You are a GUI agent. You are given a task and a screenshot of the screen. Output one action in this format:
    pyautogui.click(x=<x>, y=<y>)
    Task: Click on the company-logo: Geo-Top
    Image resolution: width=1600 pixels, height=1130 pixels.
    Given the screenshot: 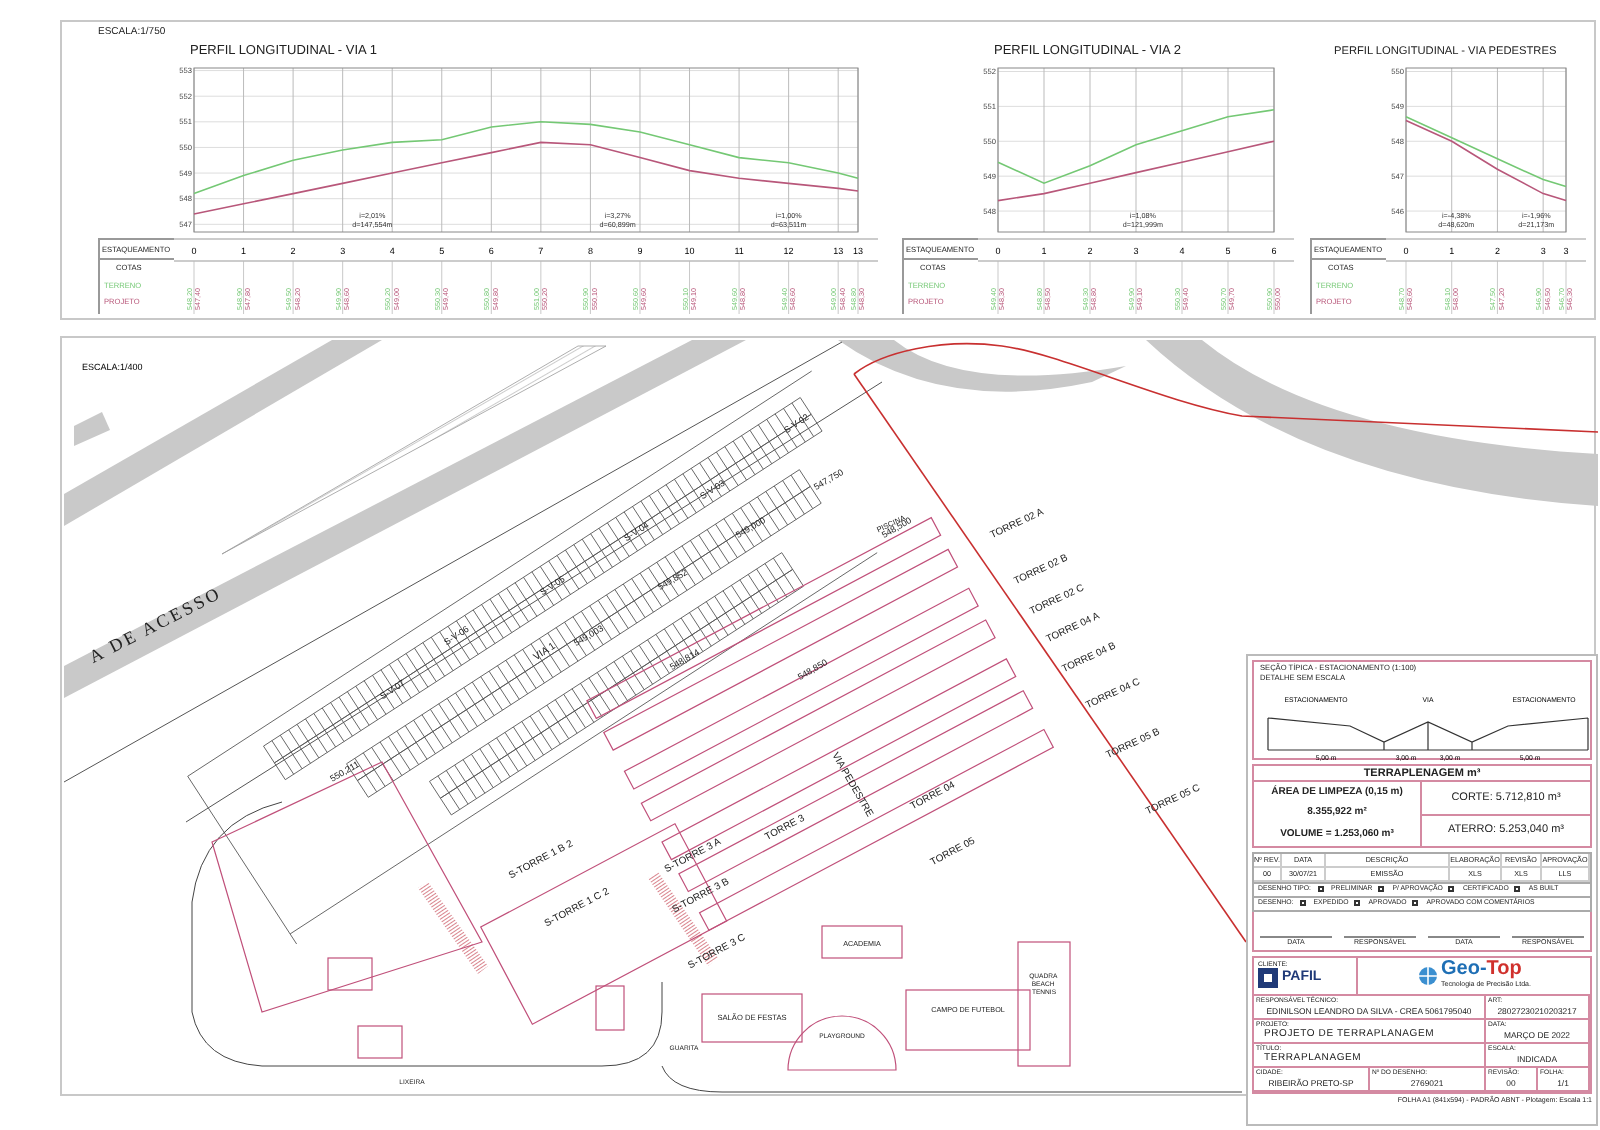 What is the action you would take?
    pyautogui.click(x=1482, y=970)
    